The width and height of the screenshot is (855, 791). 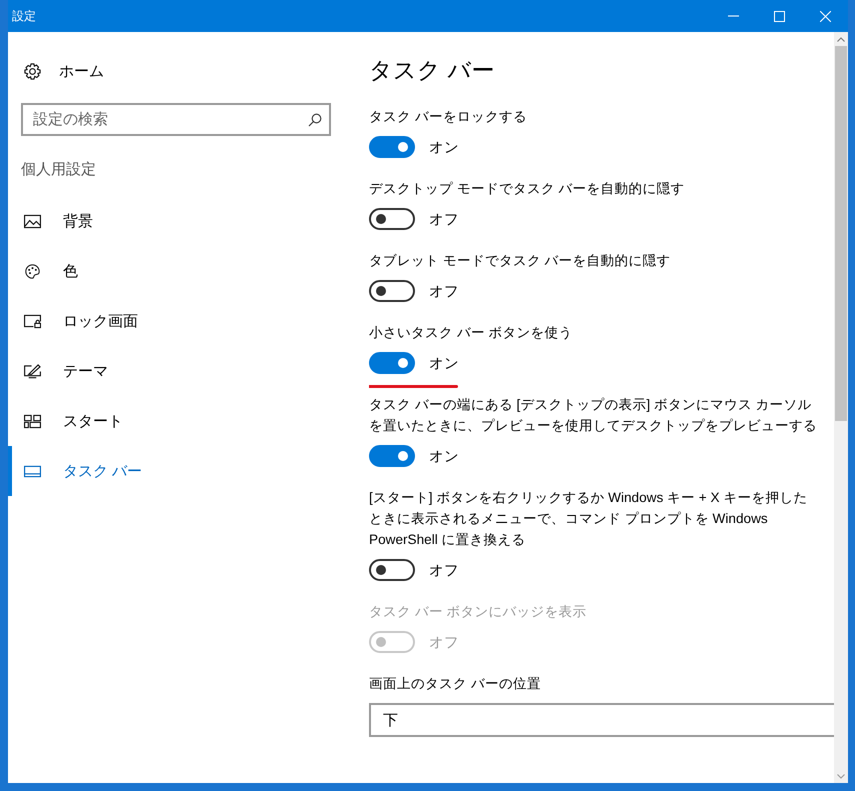 I want to click on setting-label: タスク バーをロックする, so click(x=448, y=117).